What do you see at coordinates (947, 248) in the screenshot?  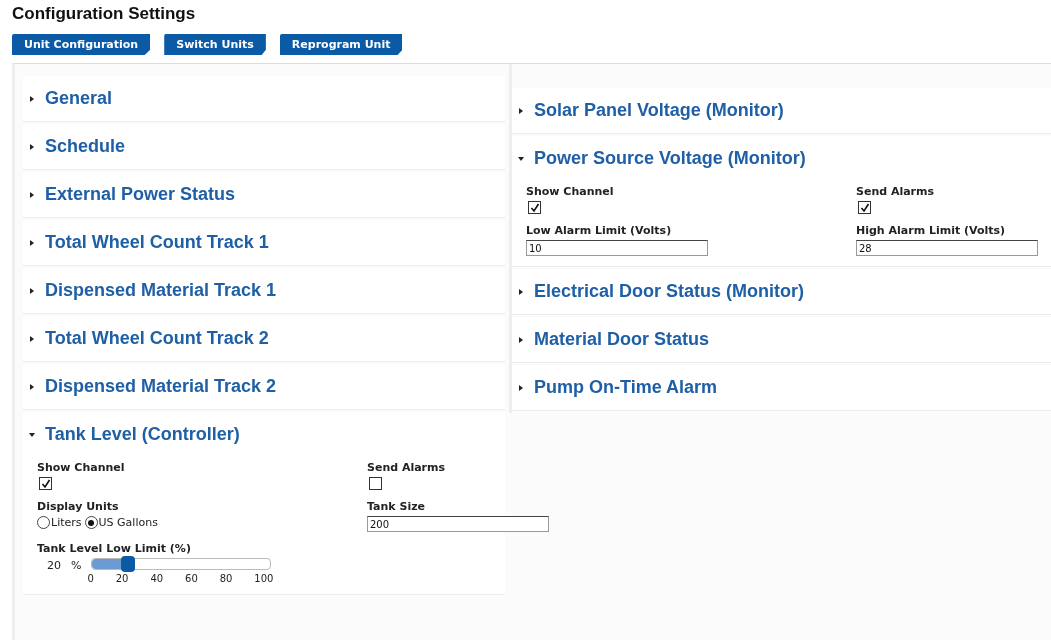 I see `input-field: 28` at bounding box center [947, 248].